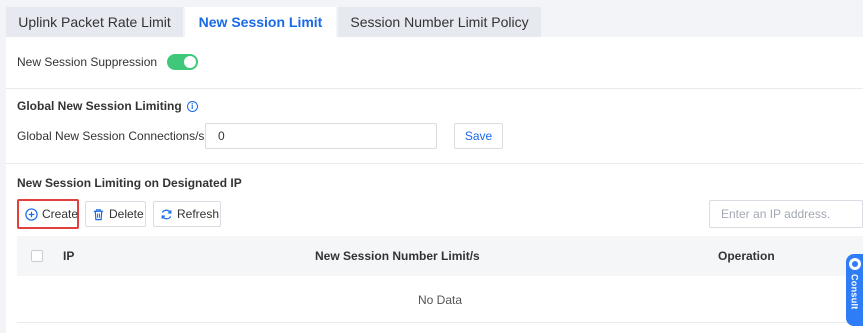  What do you see at coordinates (854, 264) in the screenshot?
I see `chat-icon` at bounding box center [854, 264].